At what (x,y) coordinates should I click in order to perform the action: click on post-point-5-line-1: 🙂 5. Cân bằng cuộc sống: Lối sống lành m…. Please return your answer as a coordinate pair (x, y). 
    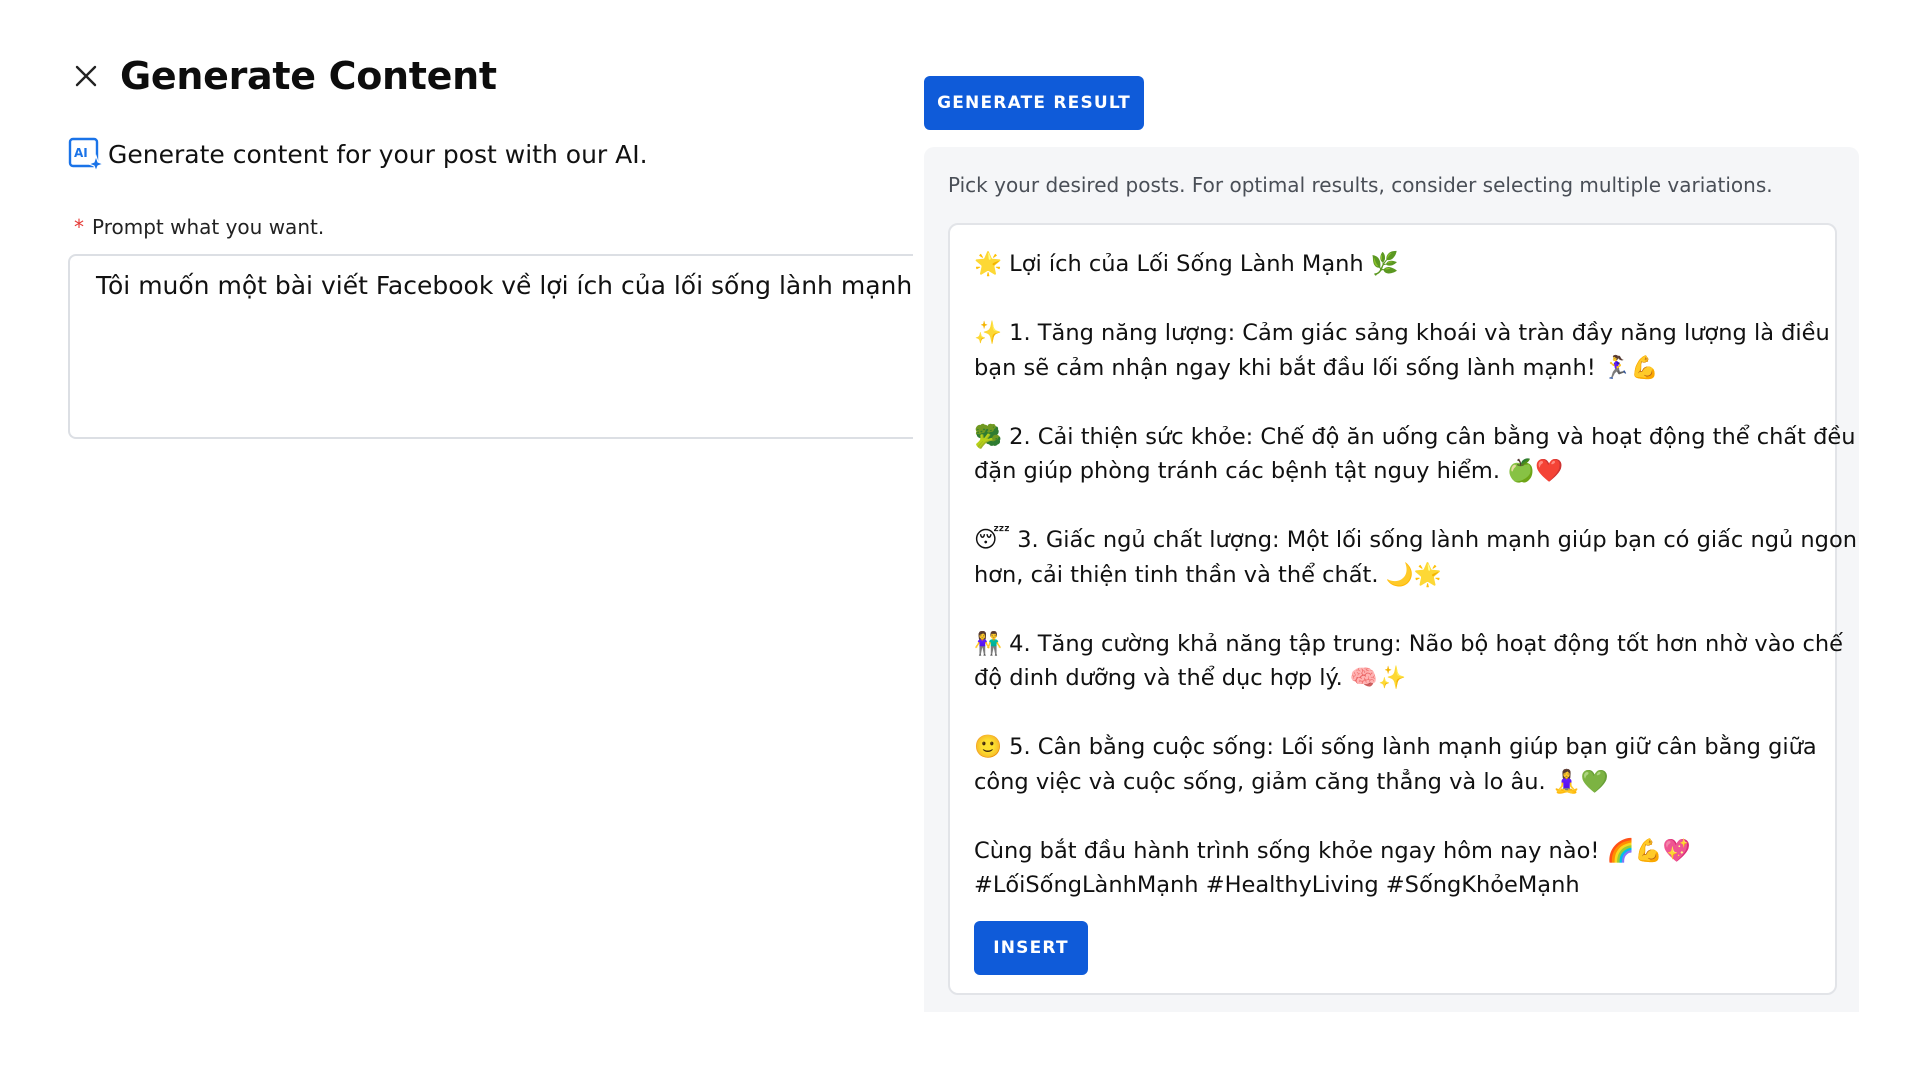
    Looking at the image, I should click on (1395, 747).